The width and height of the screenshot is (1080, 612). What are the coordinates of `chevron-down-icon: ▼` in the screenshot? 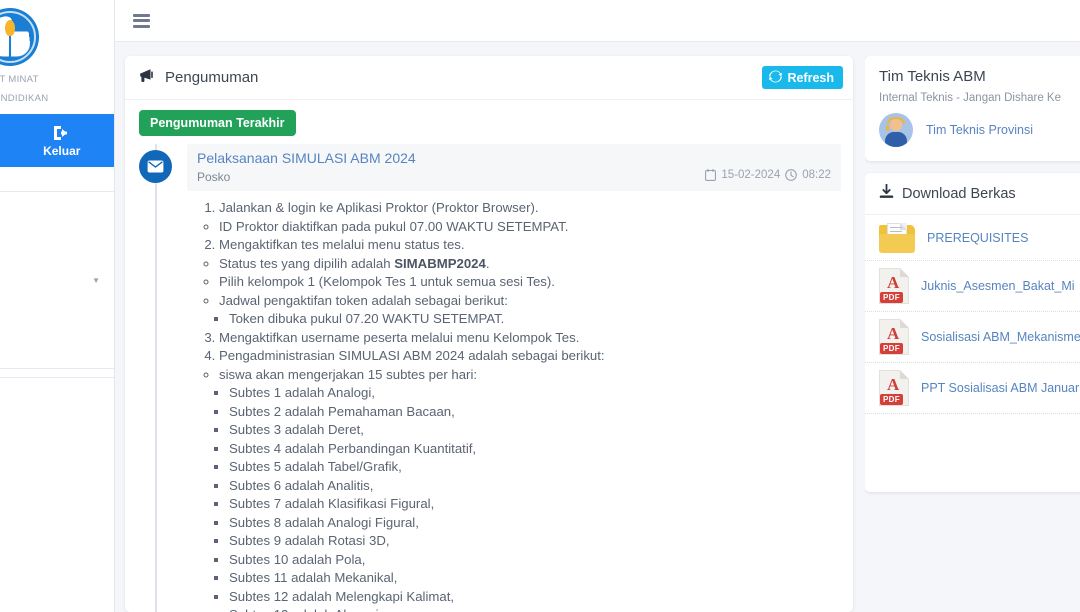 It's located at (96, 280).